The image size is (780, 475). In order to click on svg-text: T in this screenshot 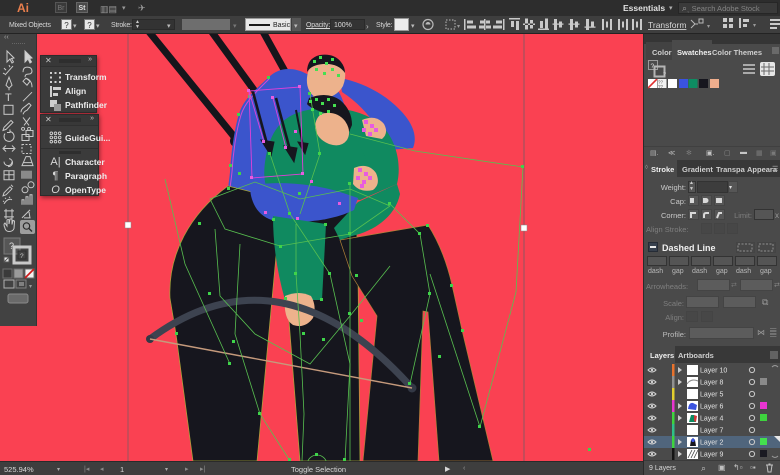, I will do `click(8, 98)`.